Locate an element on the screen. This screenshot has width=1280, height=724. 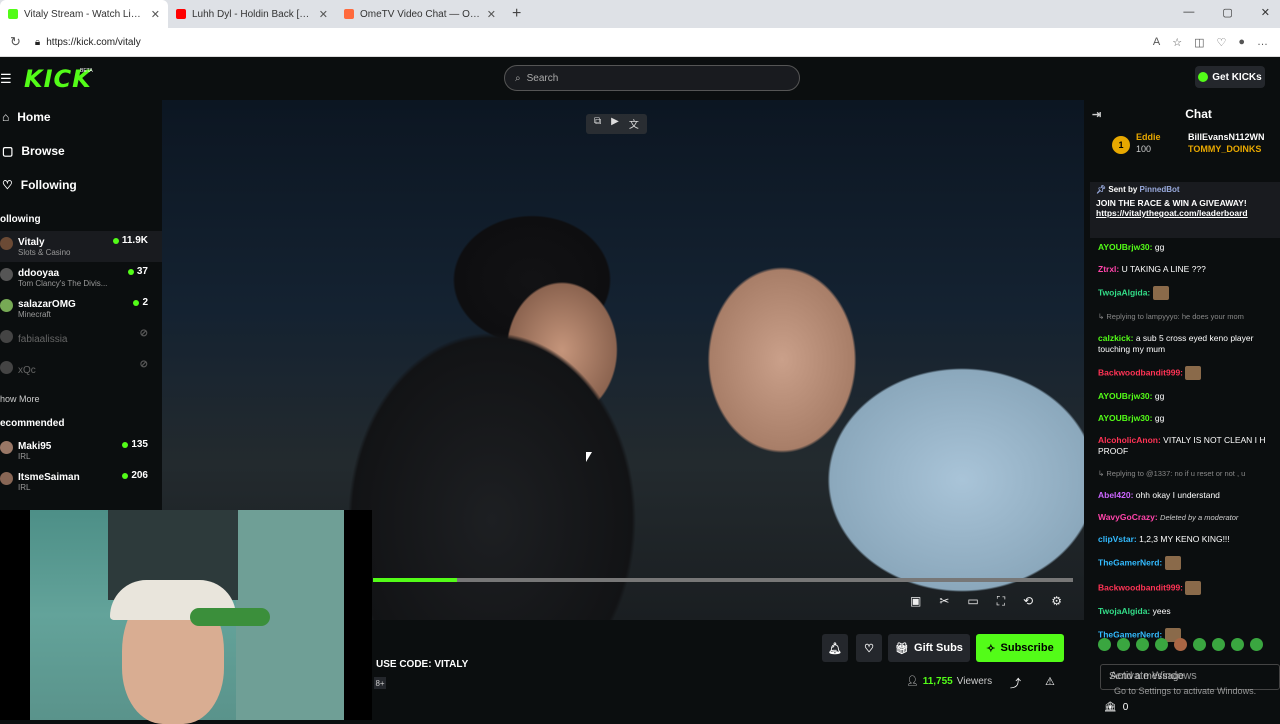
sidebar-item-browse: ▢ Browse is located at coordinates (81, 151).